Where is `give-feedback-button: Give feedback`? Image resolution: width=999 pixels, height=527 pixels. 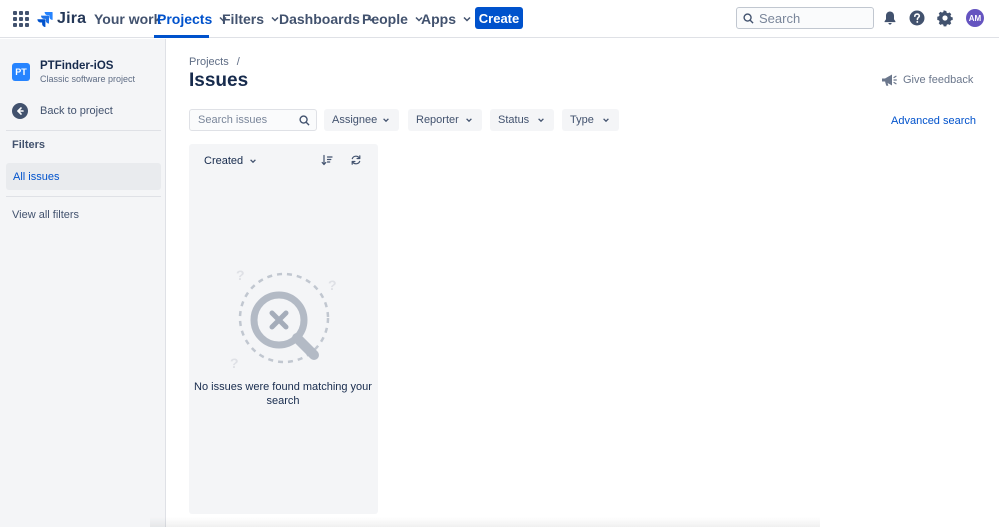
give-feedback-button: Give feedback is located at coordinates (927, 80).